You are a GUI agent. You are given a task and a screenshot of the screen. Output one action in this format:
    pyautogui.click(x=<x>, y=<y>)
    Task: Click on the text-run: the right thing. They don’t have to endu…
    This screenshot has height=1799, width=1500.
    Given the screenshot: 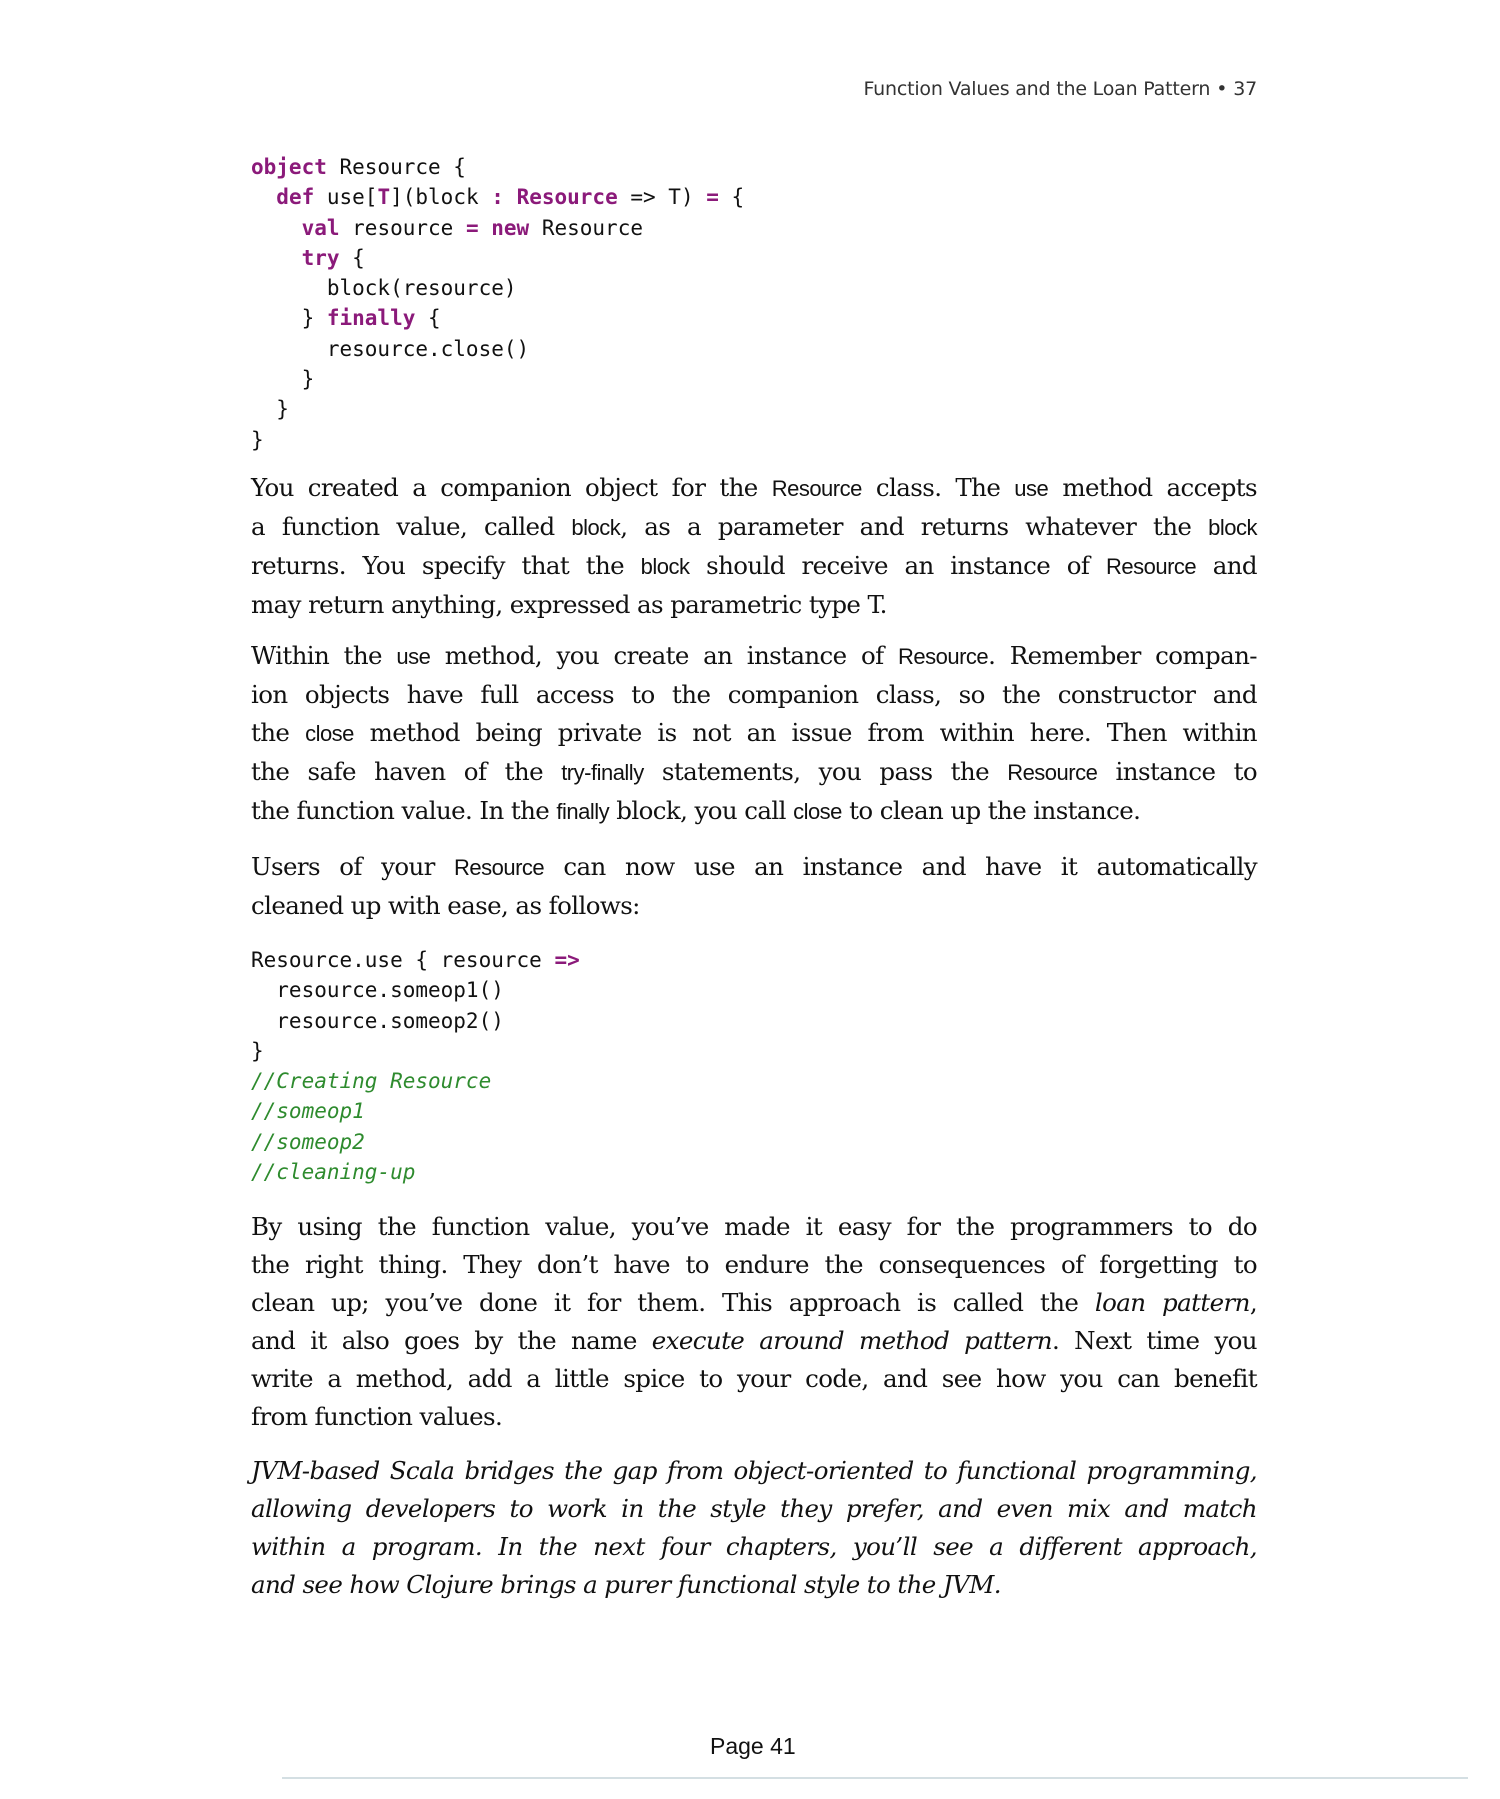 What is the action you would take?
    pyautogui.click(x=754, y=1264)
    